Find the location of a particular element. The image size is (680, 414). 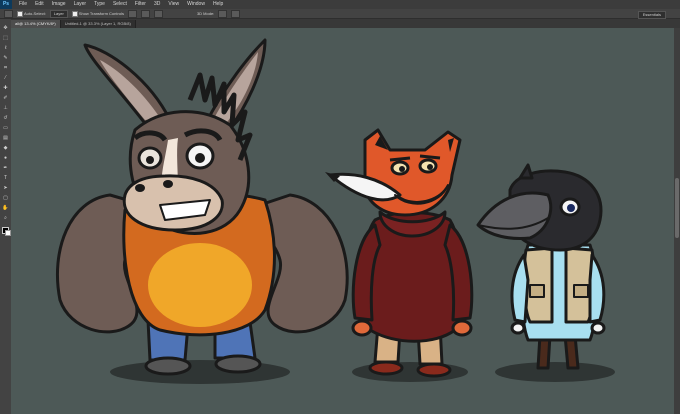

scrollbar-thumb is located at coordinates (677, 208).